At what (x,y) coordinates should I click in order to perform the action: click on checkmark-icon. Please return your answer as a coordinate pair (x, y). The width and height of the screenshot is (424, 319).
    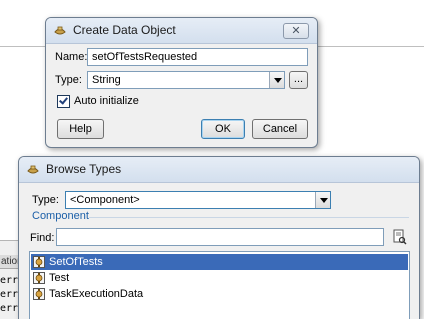
    Looking at the image, I should click on (63, 100).